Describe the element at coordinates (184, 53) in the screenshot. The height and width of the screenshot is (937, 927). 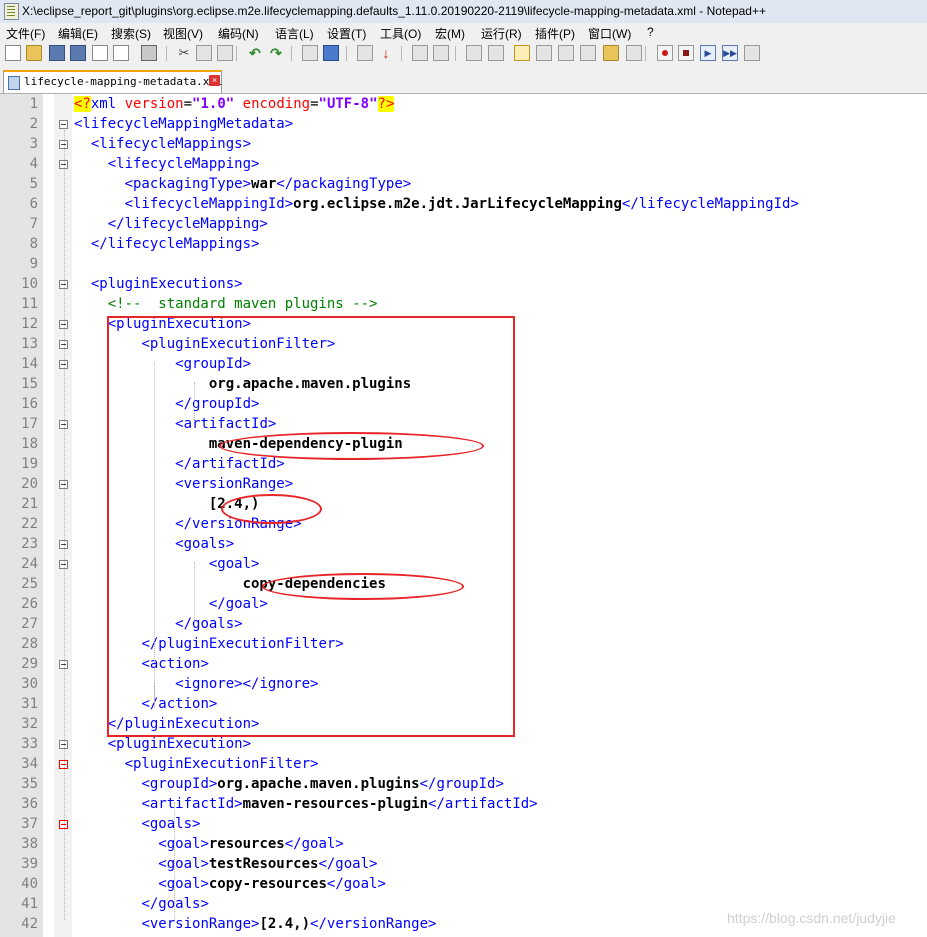
I see `cut-icon: ✂` at that location.